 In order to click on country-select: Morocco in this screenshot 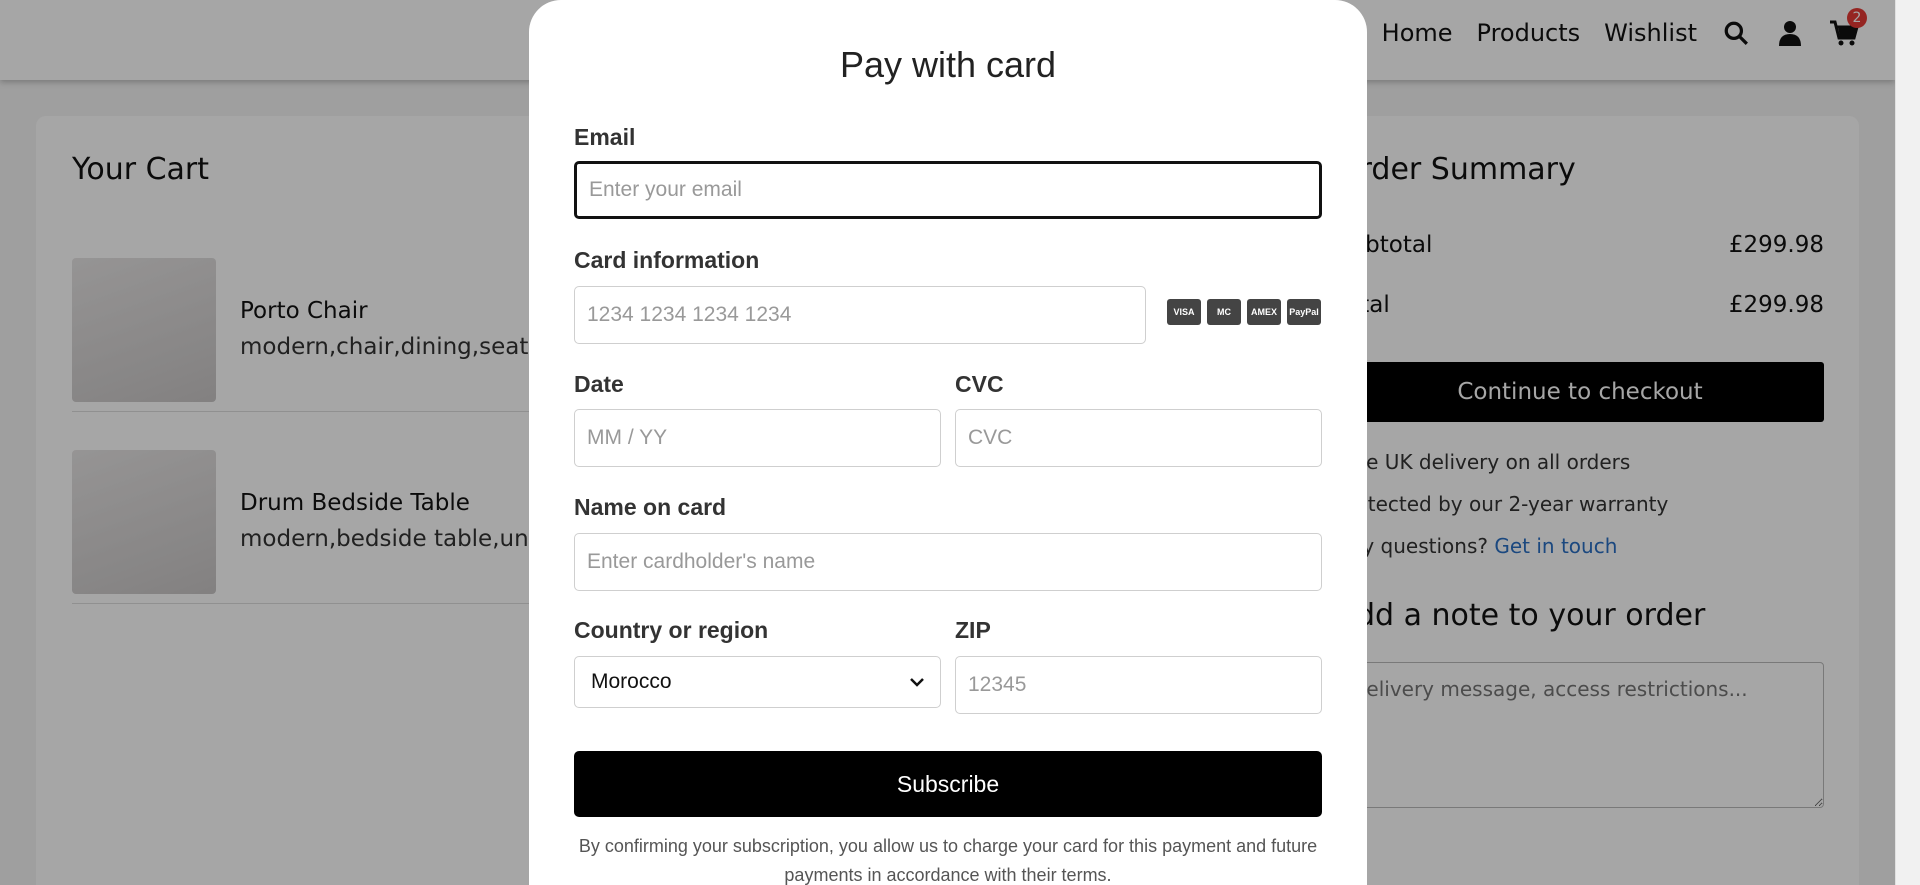, I will do `click(757, 682)`.